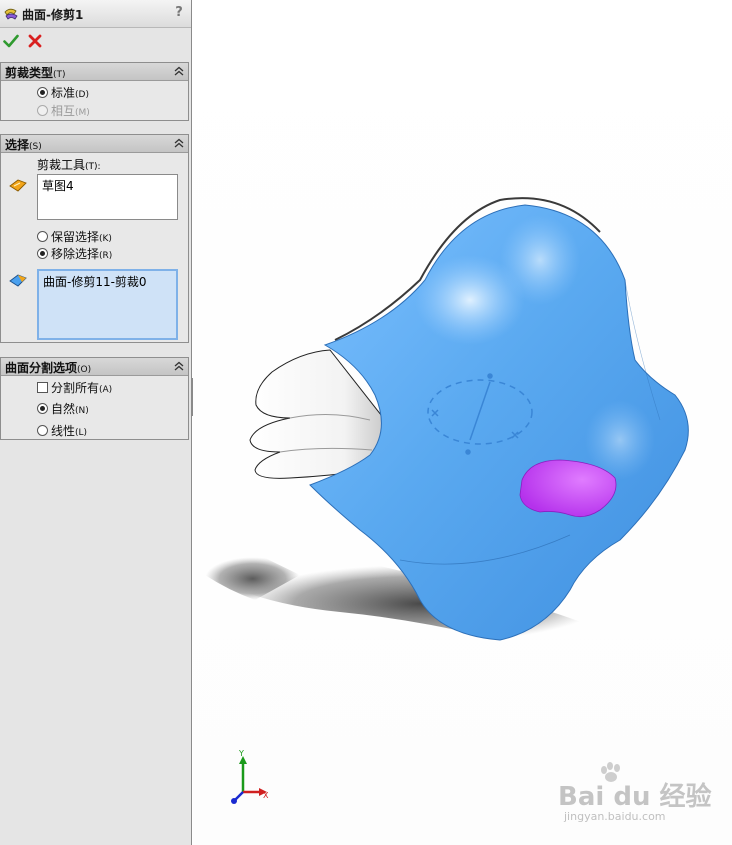 This screenshot has height=845, width=732. What do you see at coordinates (18, 280) in the screenshot?
I see `pieces-selection-icon` at bounding box center [18, 280].